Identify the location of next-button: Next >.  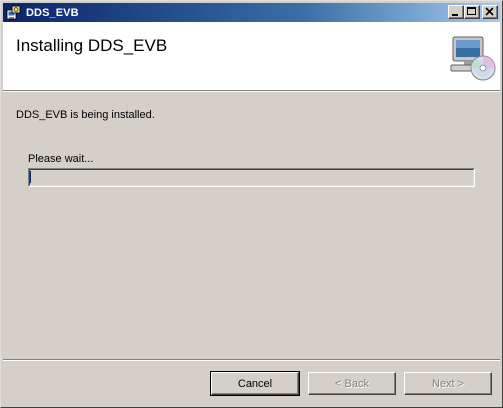
(448, 383).